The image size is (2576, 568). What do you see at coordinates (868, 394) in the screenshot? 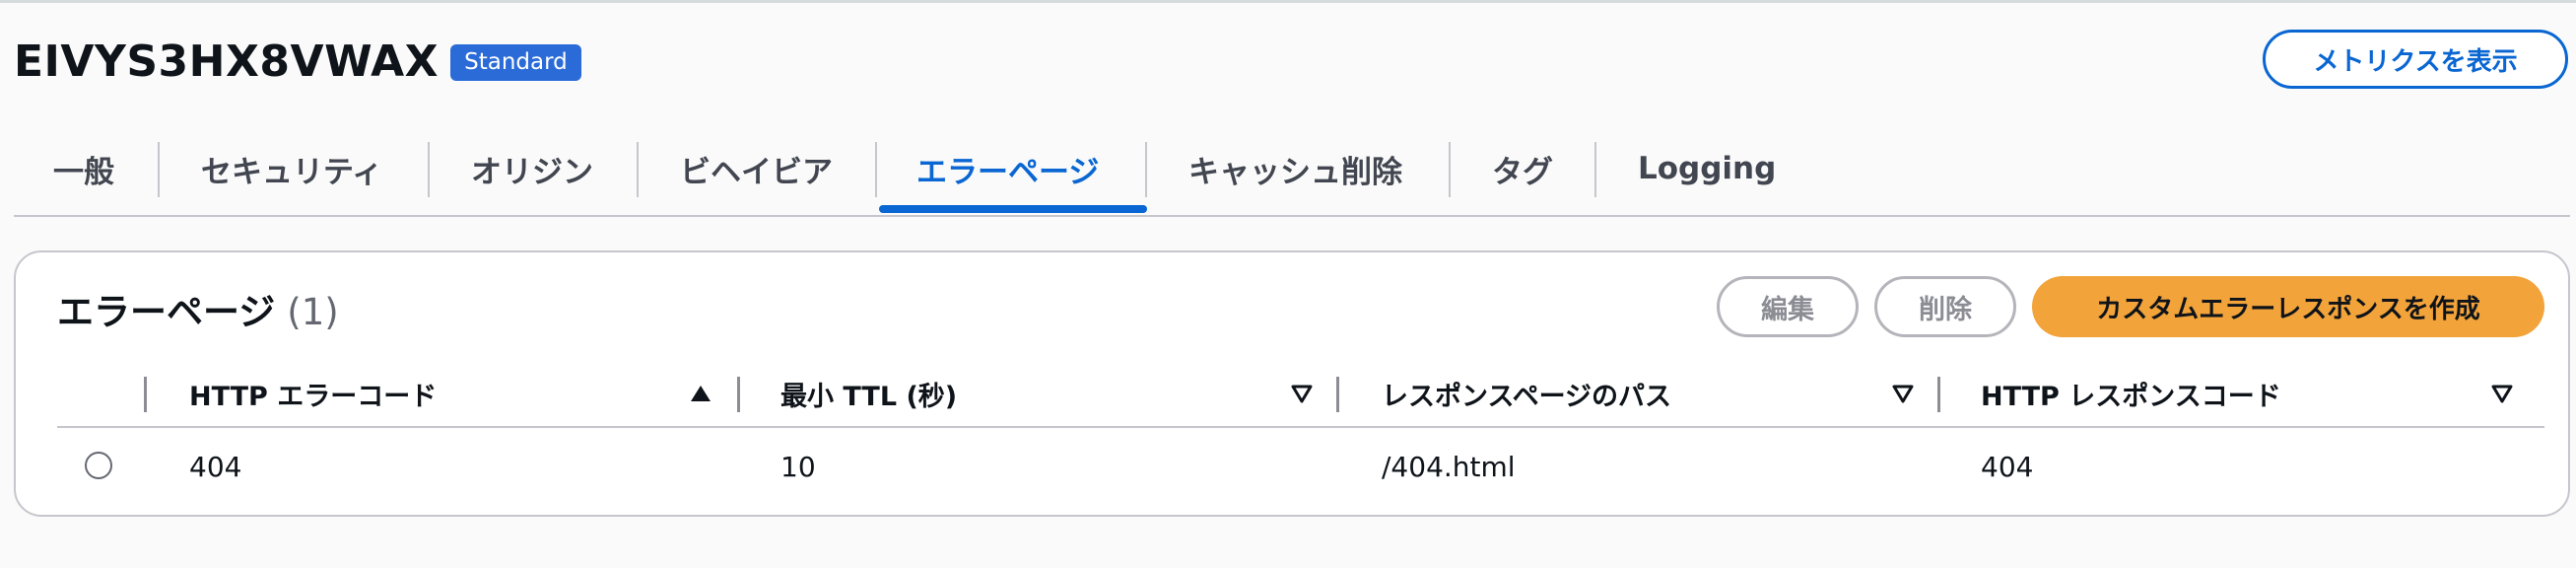
I see `column-header-min-ttl: 最小 TTL (秒)` at bounding box center [868, 394].